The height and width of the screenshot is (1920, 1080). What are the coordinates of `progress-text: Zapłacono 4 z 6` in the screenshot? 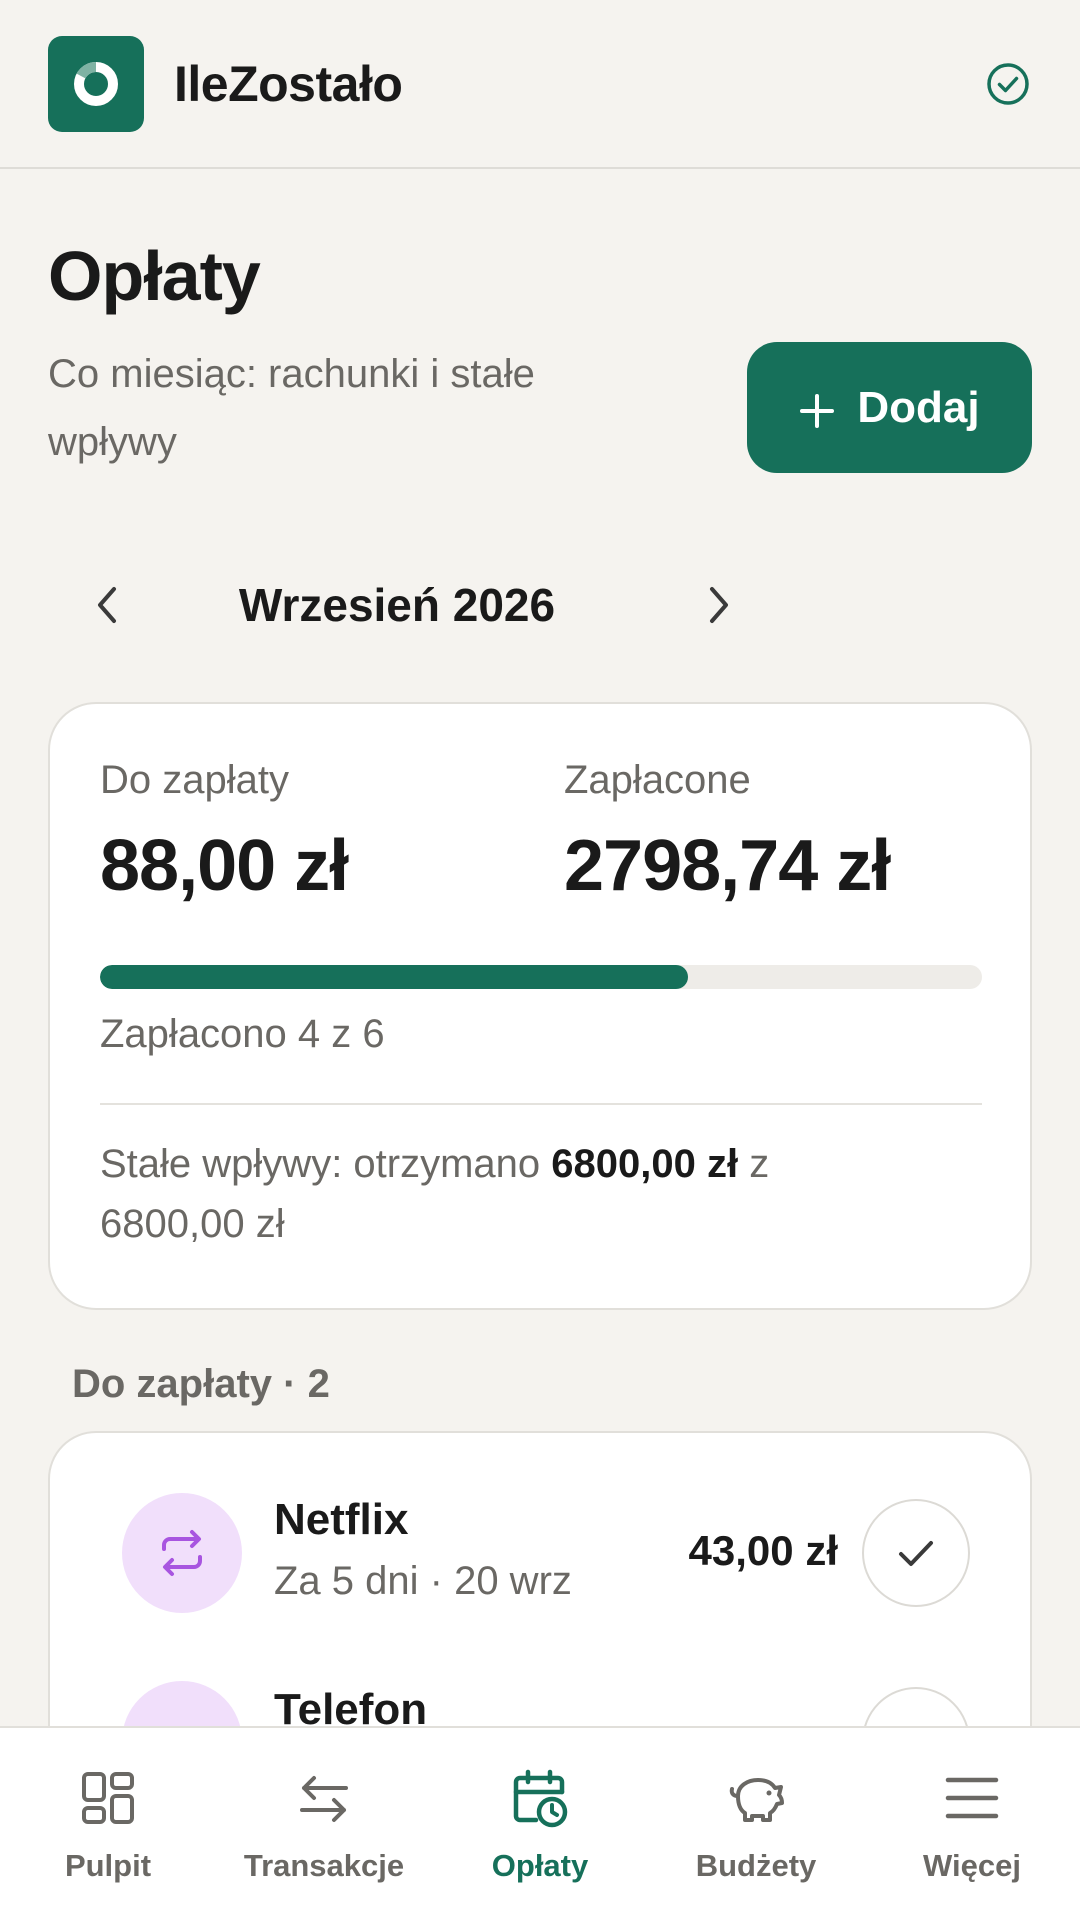 It's located at (242, 1034).